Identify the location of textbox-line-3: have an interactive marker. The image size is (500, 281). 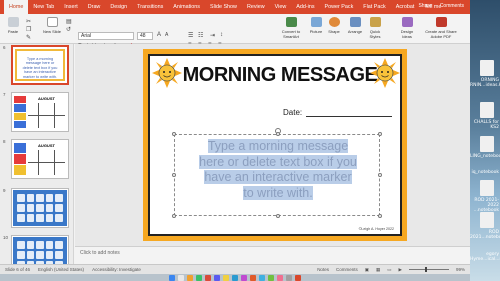
(278, 177).